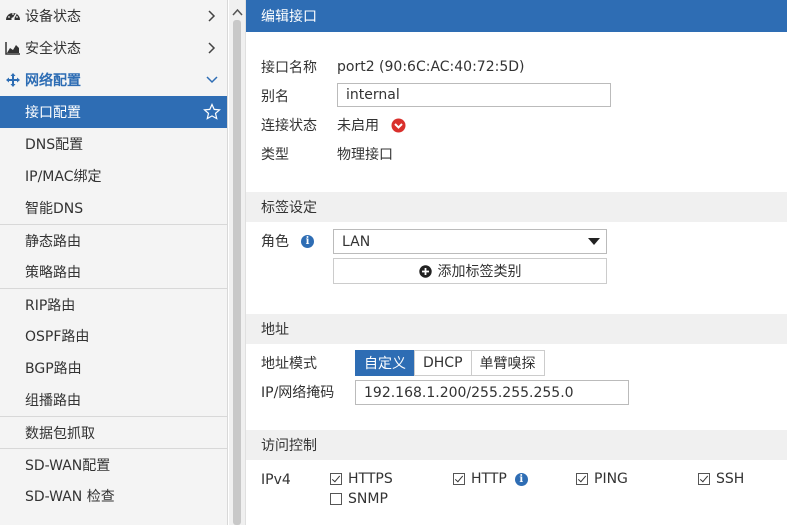 The width and height of the screenshot is (787, 525). Describe the element at coordinates (237, 272) in the screenshot. I see `scrollbar-thumb` at that location.